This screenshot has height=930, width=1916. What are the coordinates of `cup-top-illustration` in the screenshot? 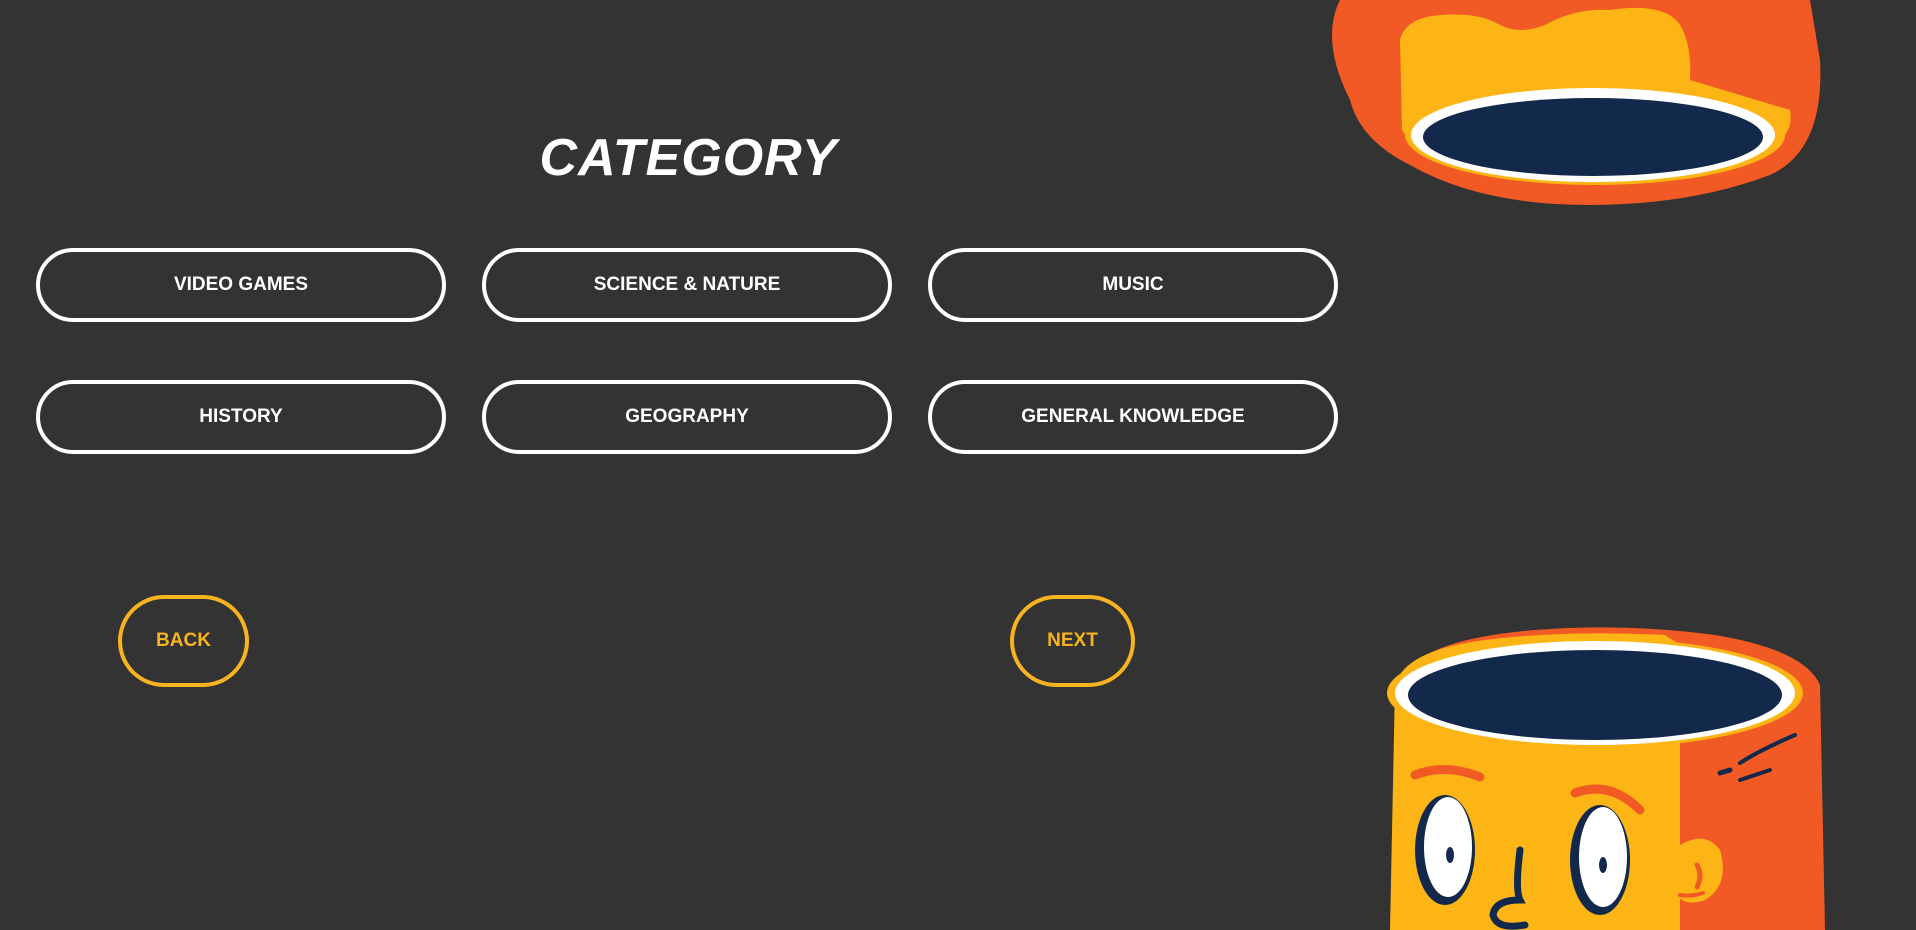 It's located at (1576, 102).